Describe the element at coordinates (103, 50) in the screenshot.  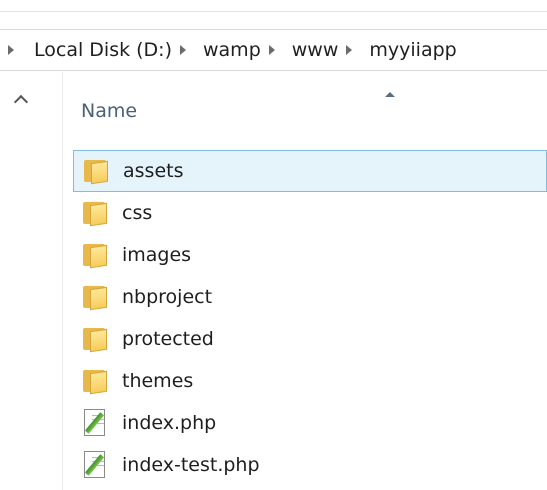
I see `breadcrumb-item-local-disk: Local Disk (D:)` at that location.